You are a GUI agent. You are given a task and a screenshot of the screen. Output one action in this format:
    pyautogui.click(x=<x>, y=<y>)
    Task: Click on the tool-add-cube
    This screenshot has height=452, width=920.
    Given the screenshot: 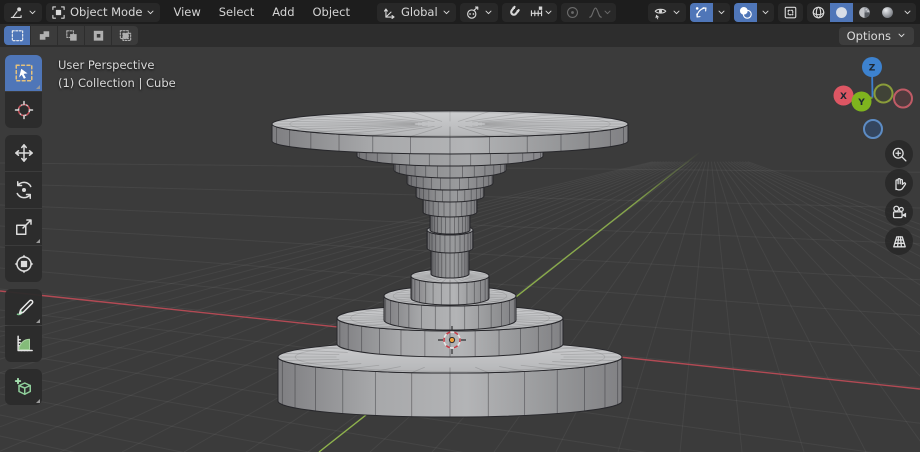 What is the action you would take?
    pyautogui.click(x=23, y=387)
    